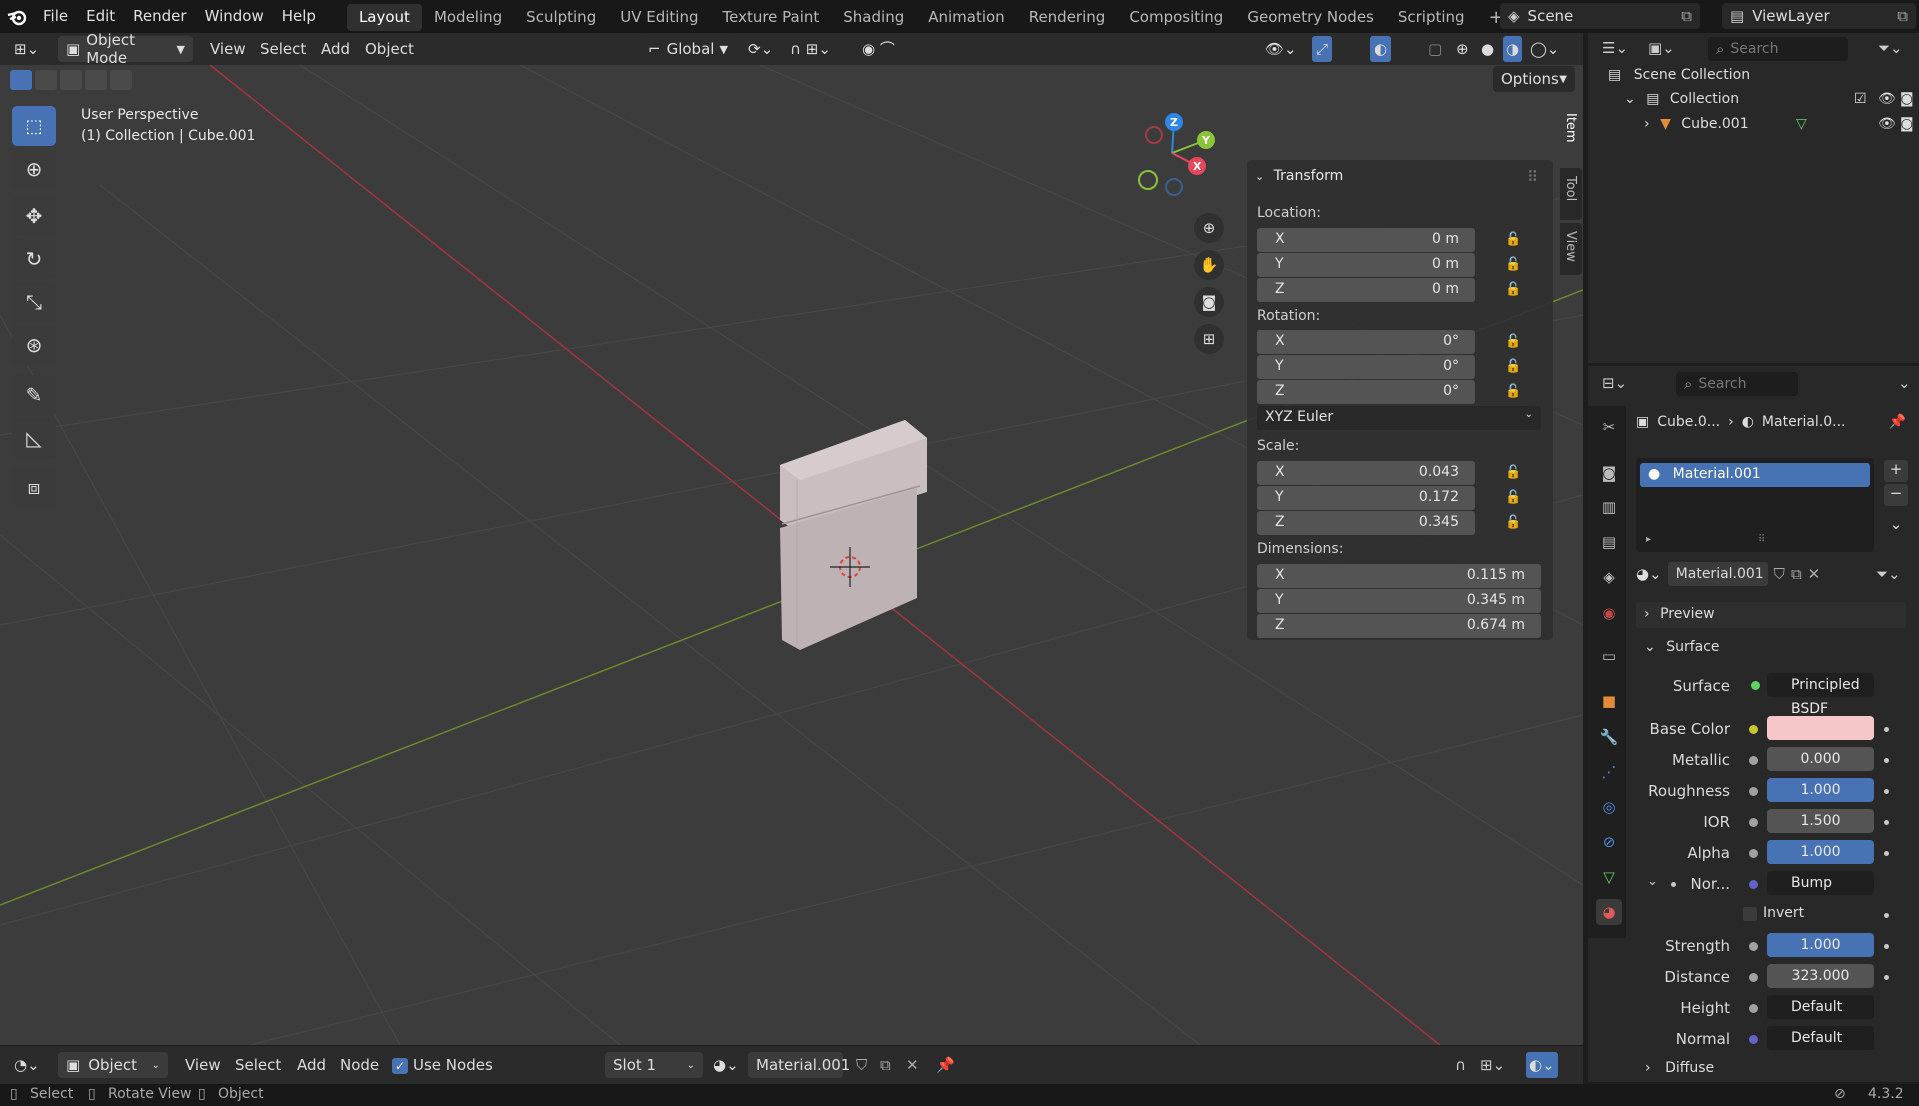 The image size is (1919, 1106). Describe the element at coordinates (1366, 473) in the screenshot. I see `scale-x-field: X 0.043` at that location.